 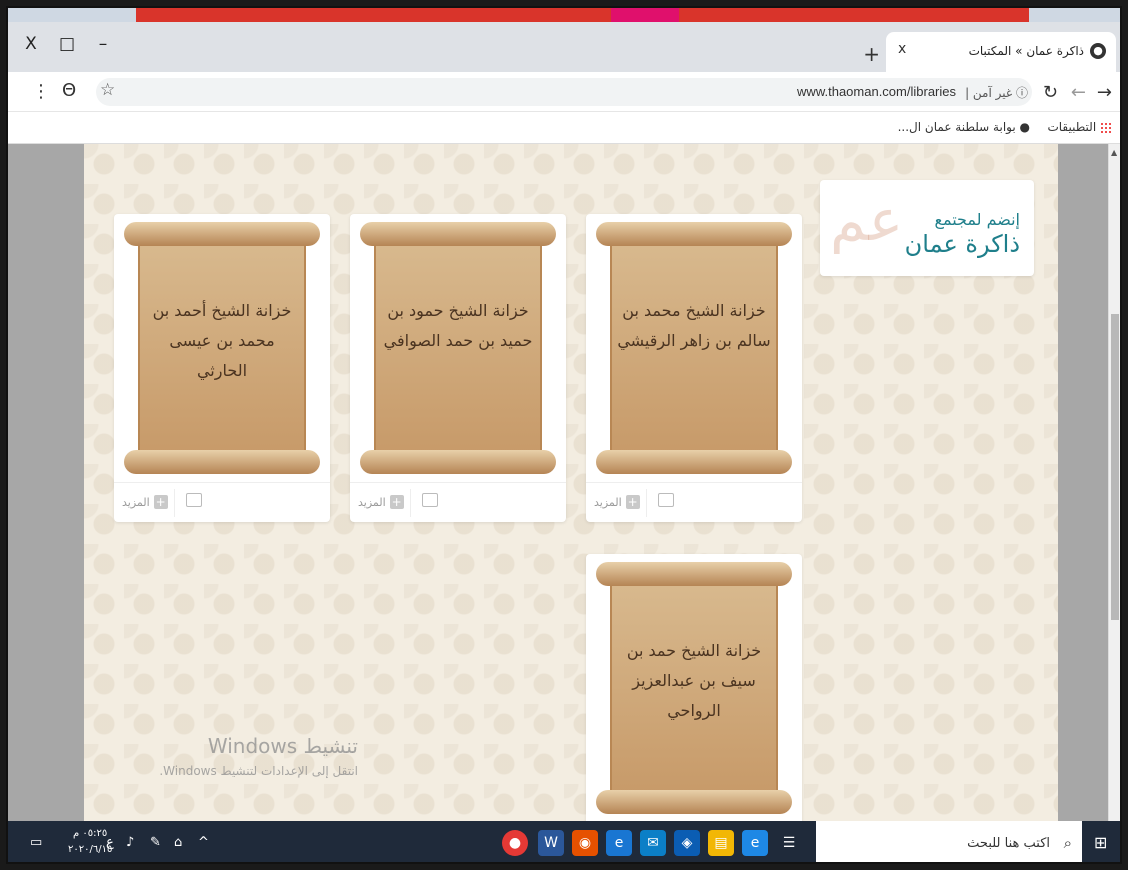 I want to click on reload-button: ↻, so click(x=1050, y=92).